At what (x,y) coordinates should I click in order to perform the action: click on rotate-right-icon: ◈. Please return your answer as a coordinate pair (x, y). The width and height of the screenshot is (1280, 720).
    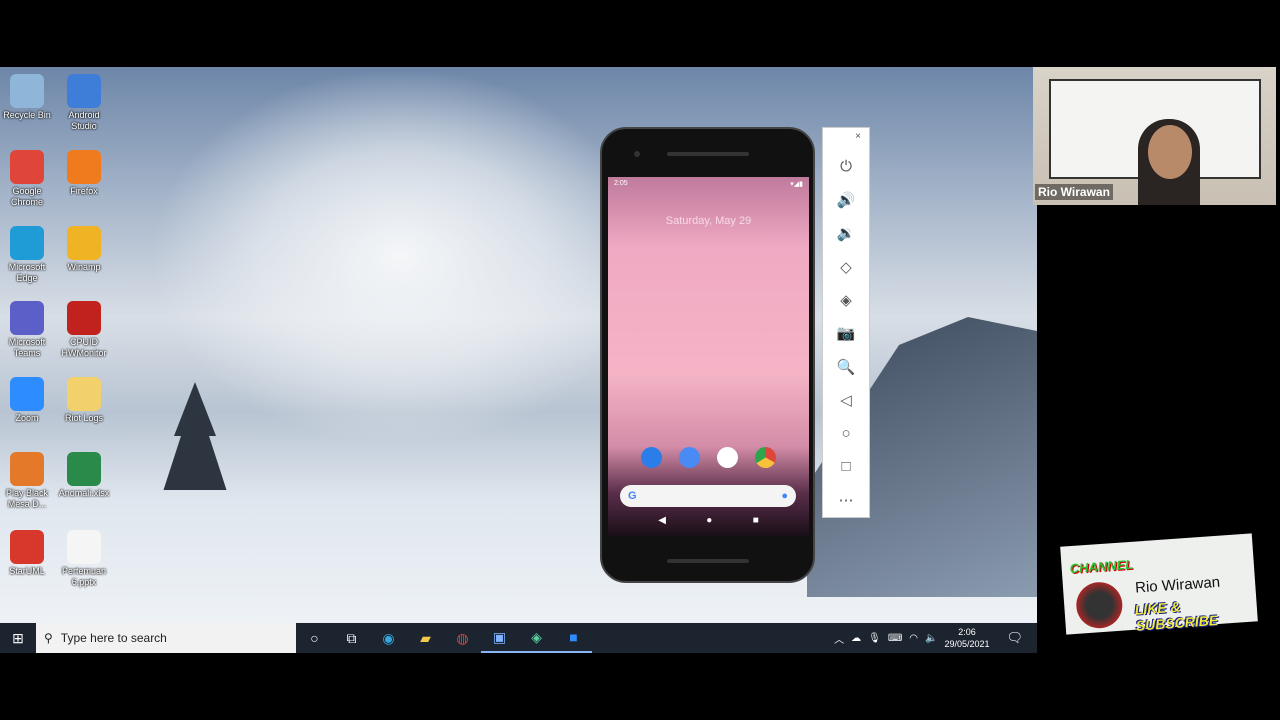
    Looking at the image, I should click on (846, 299).